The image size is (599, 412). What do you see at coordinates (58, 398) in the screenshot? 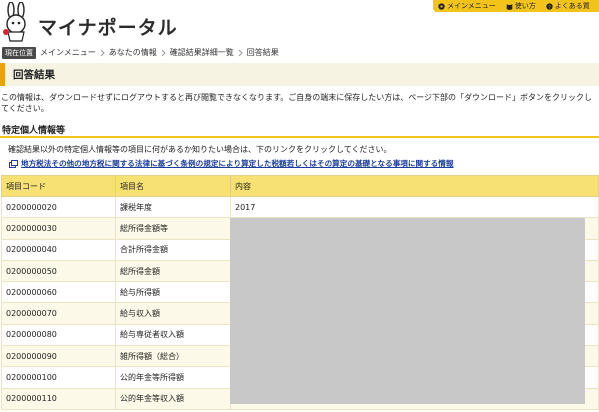
I see `cell-code: 0200000110` at bounding box center [58, 398].